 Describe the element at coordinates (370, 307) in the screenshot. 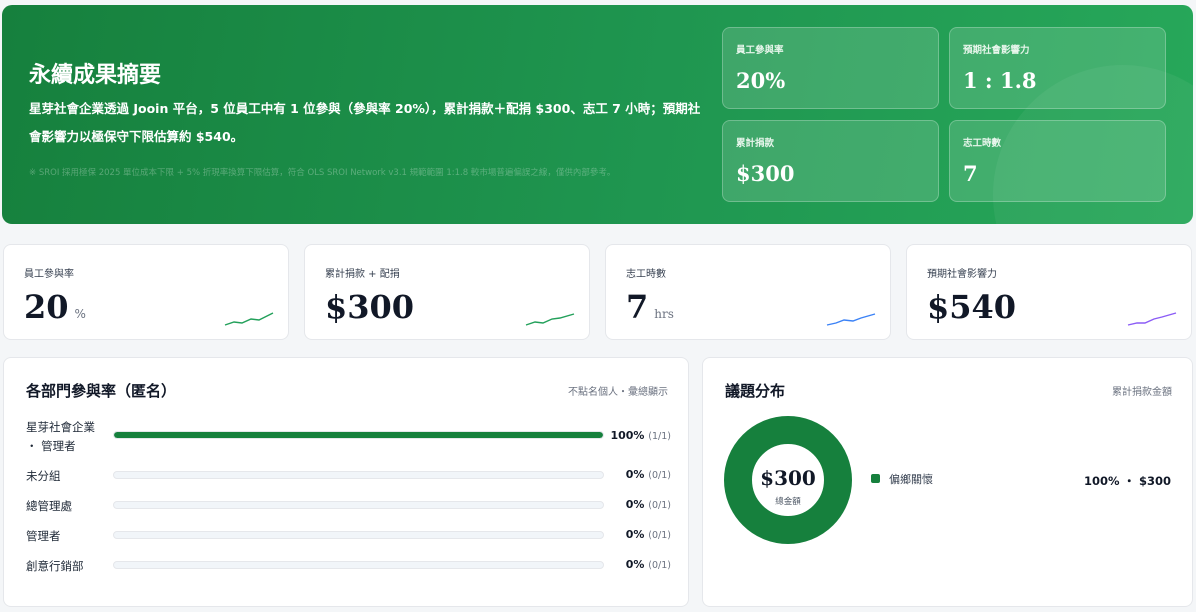

I see `kpi-value: $300` at that location.